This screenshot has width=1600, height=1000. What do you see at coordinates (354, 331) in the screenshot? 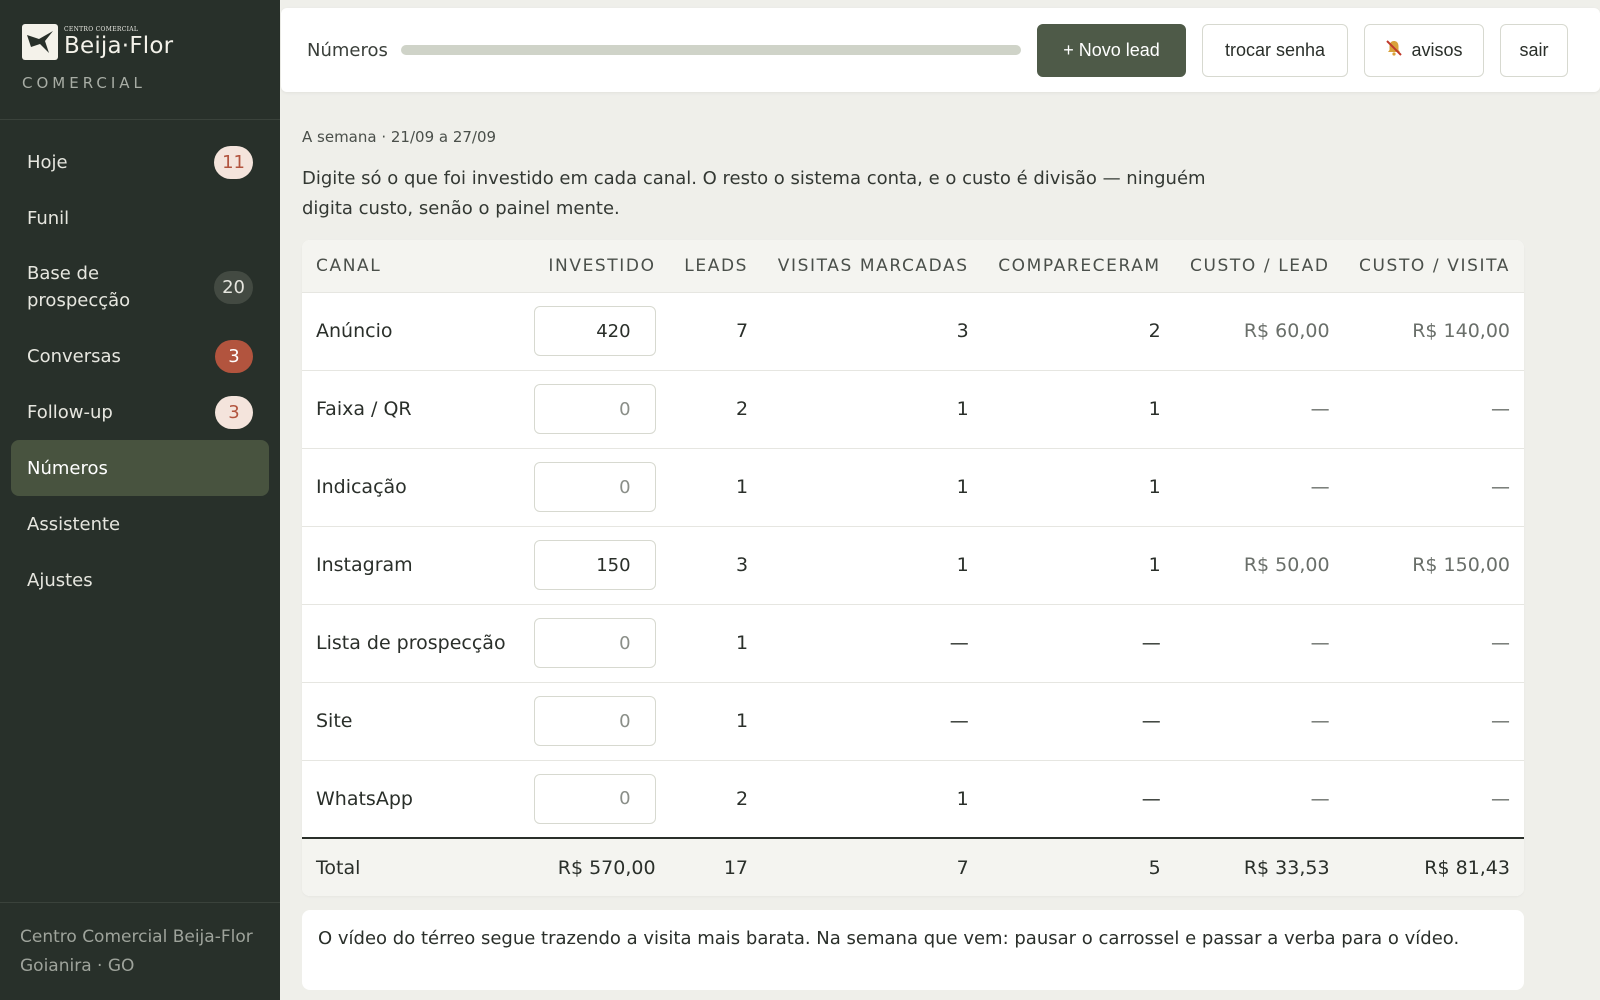
I see `channel-name: Anúncio` at bounding box center [354, 331].